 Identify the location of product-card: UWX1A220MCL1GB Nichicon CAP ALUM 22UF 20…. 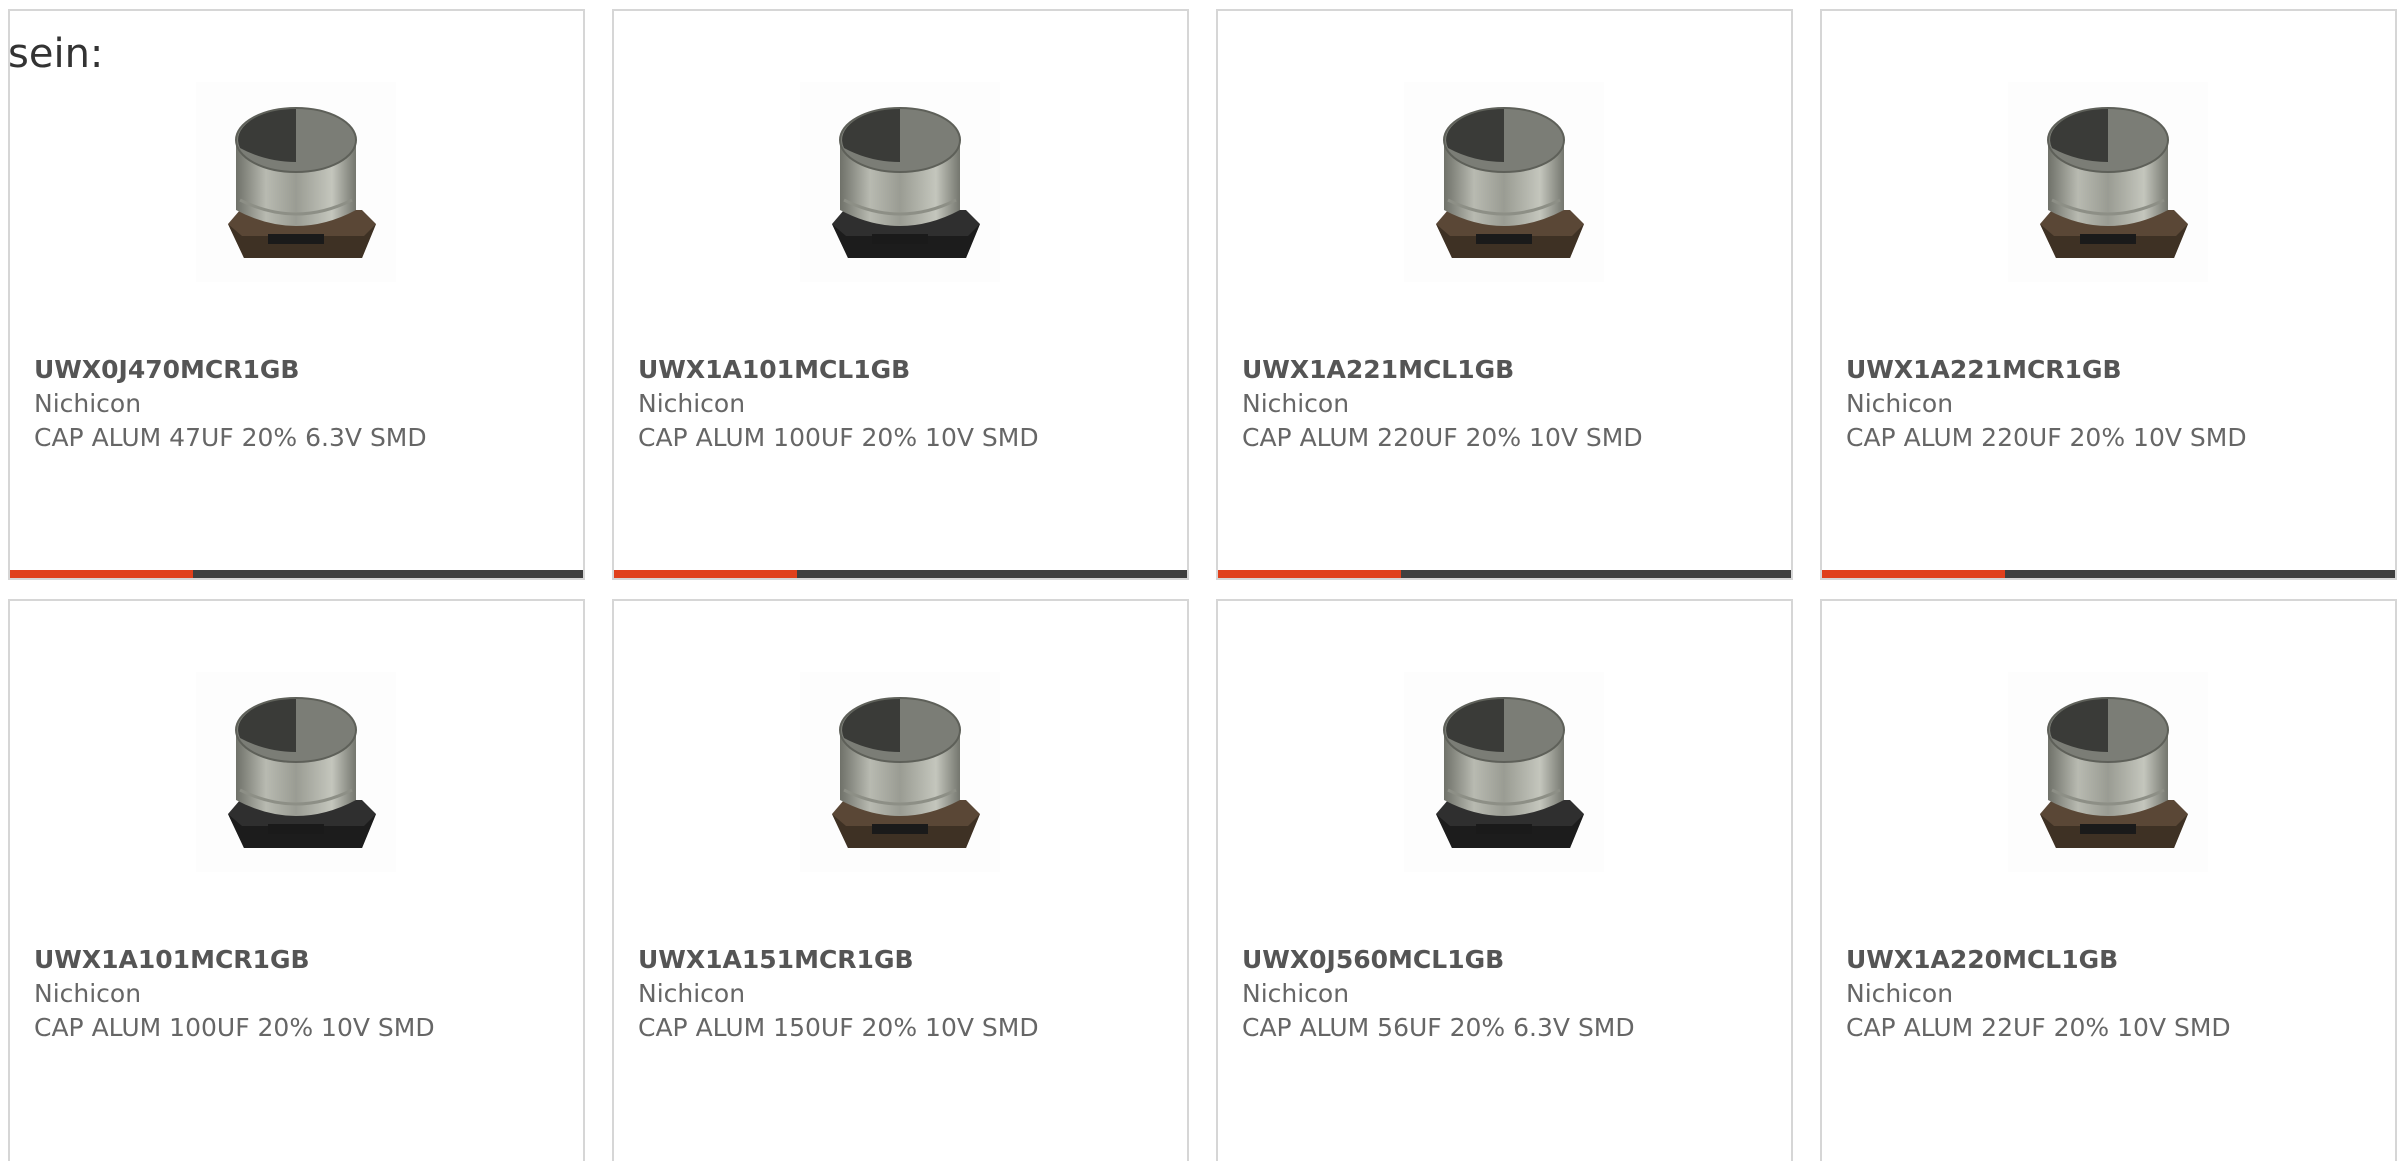
(2108, 880).